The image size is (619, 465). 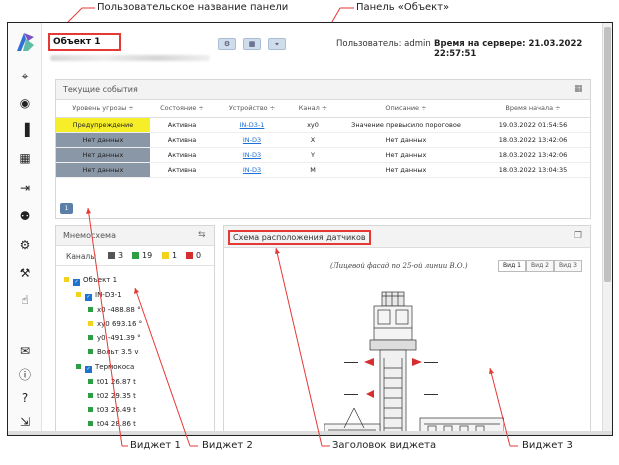 I want to click on scrollbar-thumb, so click(x=607, y=154).